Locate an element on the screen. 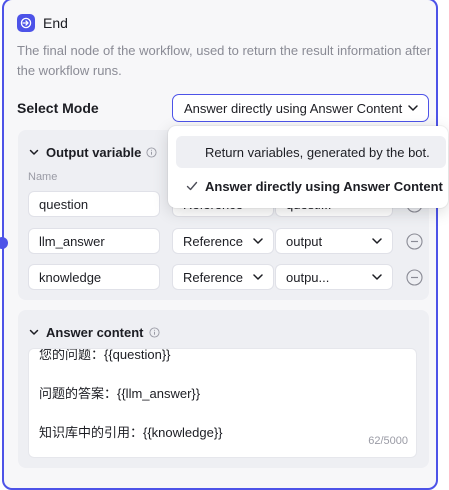 The width and height of the screenshot is (449, 490). variable-name-text: llm_answer is located at coordinates (72, 241).